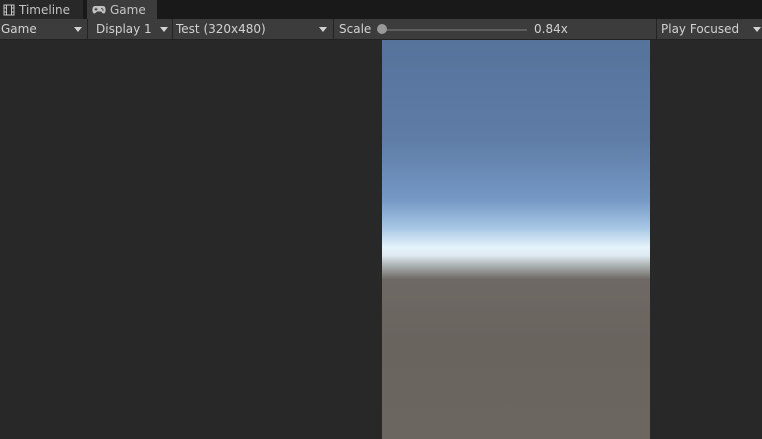 The image size is (762, 439). I want to click on resolution-label: Test (320x480), so click(221, 29).